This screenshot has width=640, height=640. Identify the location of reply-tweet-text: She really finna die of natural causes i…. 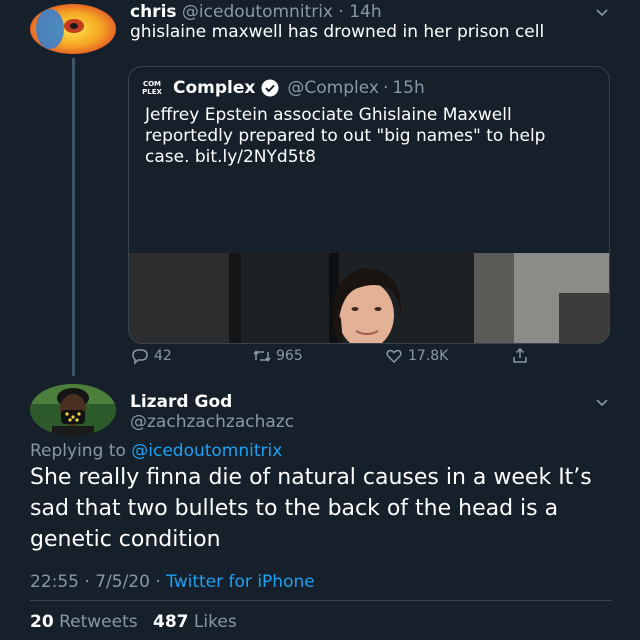
(311, 508).